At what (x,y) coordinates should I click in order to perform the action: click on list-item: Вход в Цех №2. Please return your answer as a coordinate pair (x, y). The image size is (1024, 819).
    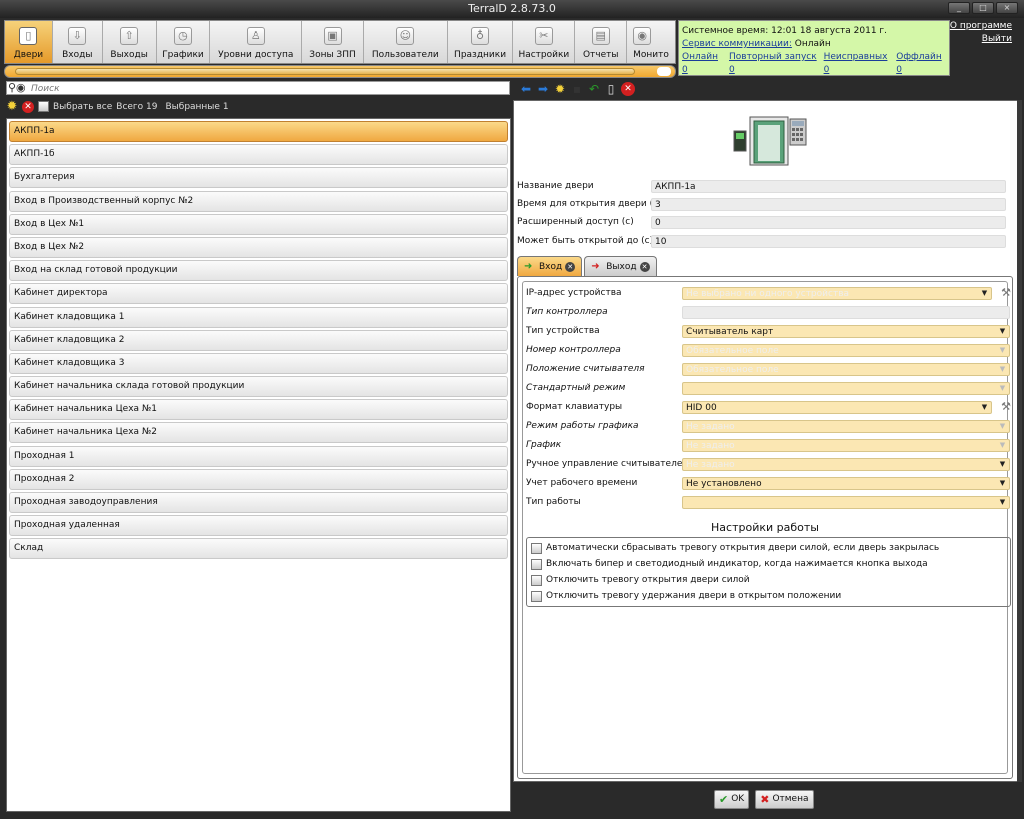
    Looking at the image, I should click on (258, 247).